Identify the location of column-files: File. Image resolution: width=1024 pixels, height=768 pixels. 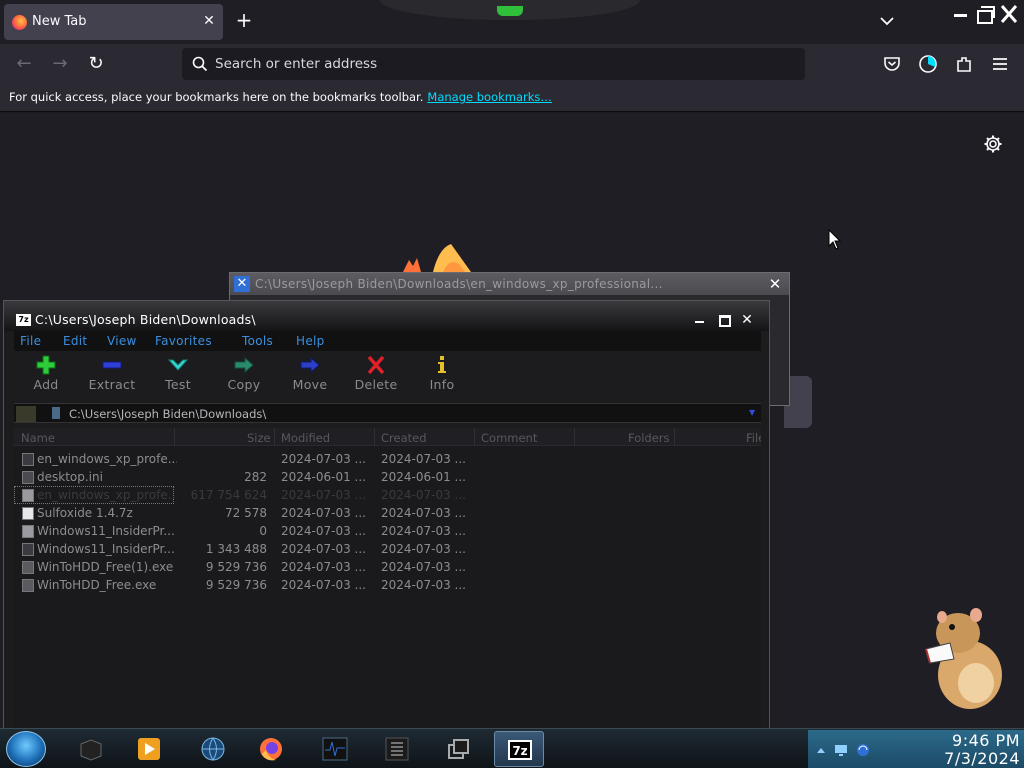
(753, 438).